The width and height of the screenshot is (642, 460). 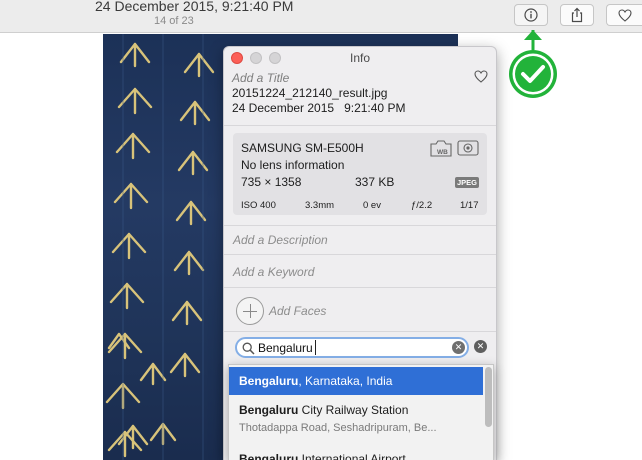 I want to click on share-icon, so click(x=577, y=15).